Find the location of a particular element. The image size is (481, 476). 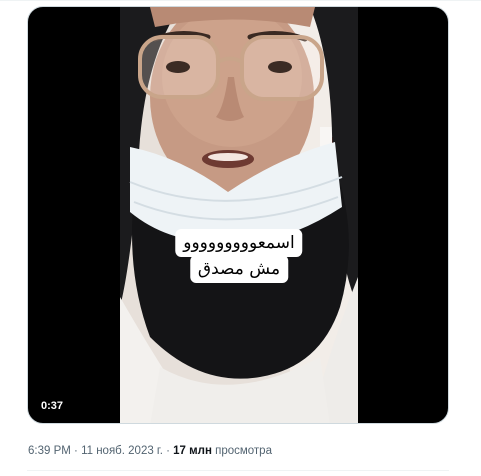

tweet-time: 6:39 PM is located at coordinates (49, 451).